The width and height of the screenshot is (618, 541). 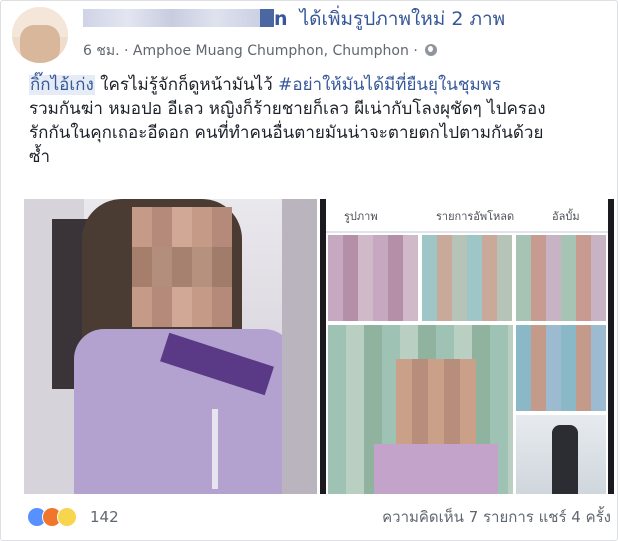 What do you see at coordinates (436, 469) in the screenshot?
I see `thumbnail-4-body` at bounding box center [436, 469].